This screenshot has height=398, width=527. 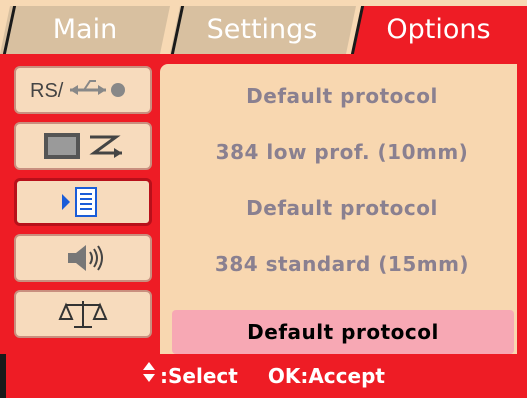 I want to click on monitor-arrow-icon, so click(x=83, y=146).